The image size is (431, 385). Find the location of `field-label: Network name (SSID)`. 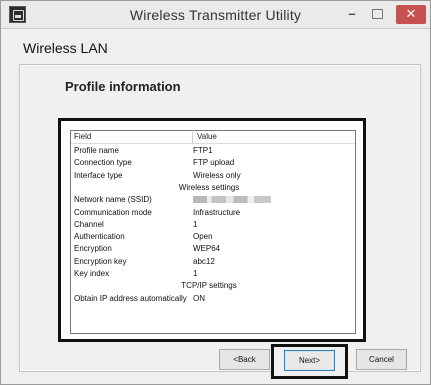

field-label: Network name (SSID) is located at coordinates (113, 200).